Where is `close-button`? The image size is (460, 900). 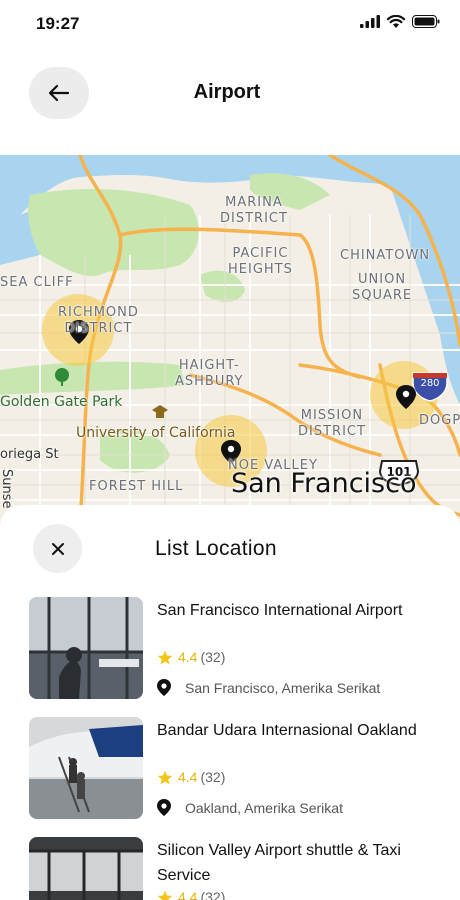 close-button is located at coordinates (57, 548).